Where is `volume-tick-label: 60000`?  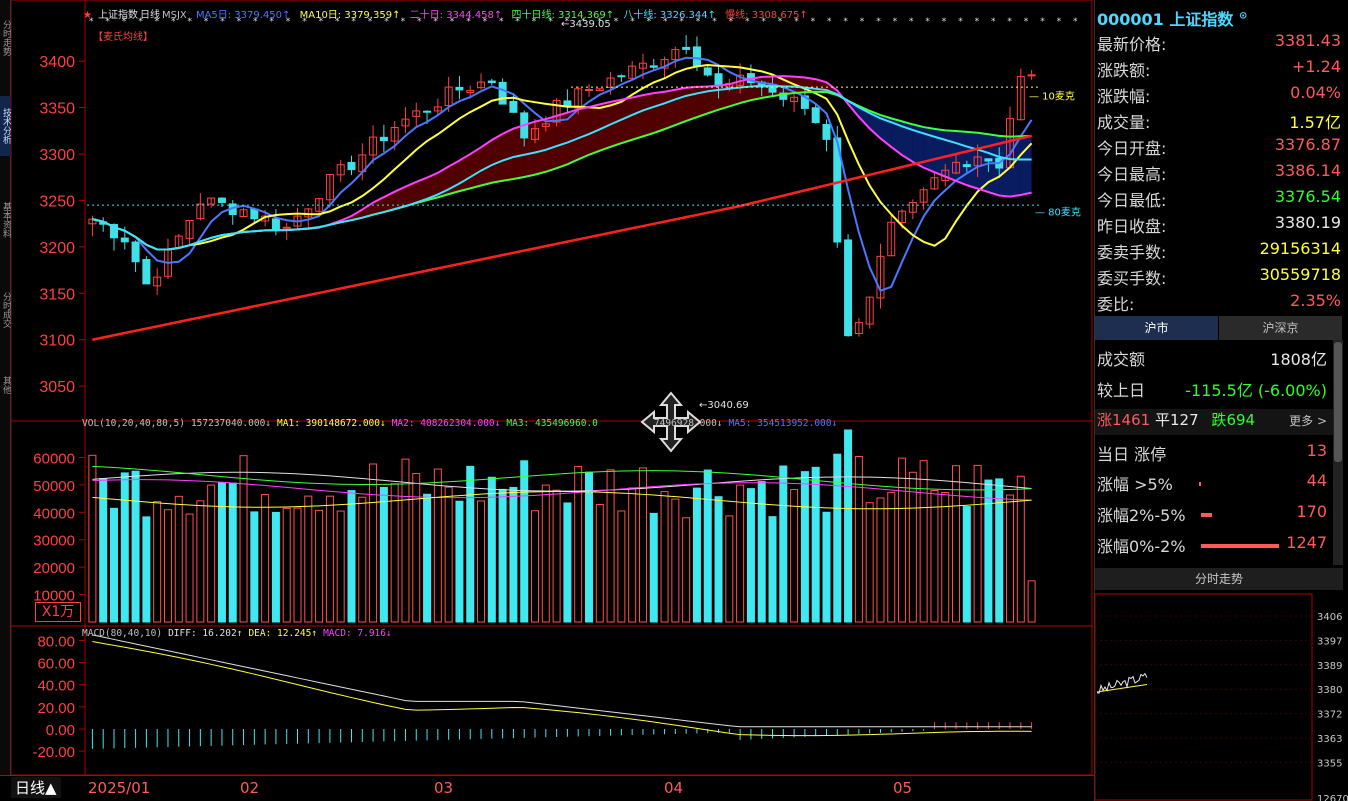 volume-tick-label: 60000 is located at coordinates (54, 458).